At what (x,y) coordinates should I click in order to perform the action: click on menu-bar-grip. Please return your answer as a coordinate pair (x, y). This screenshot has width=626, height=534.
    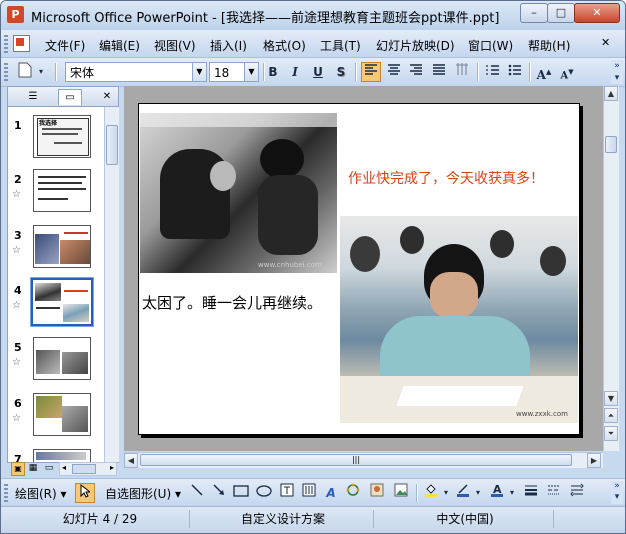
    Looking at the image, I should click on (6, 44).